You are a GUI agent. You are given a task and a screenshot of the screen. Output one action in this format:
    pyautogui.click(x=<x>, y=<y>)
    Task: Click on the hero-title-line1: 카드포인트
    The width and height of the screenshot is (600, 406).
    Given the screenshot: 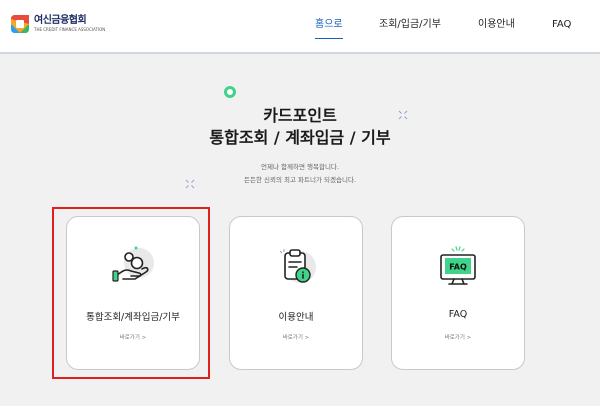 What is the action you would take?
    pyautogui.click(x=300, y=115)
    